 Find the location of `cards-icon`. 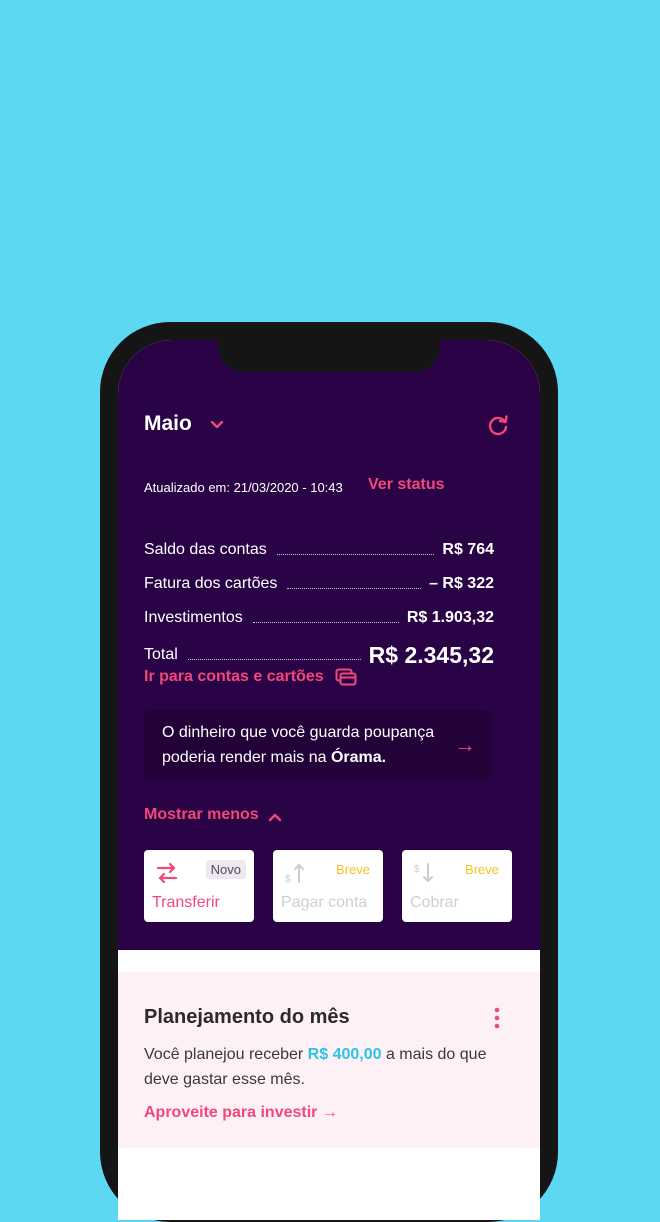

cards-icon is located at coordinates (346, 677).